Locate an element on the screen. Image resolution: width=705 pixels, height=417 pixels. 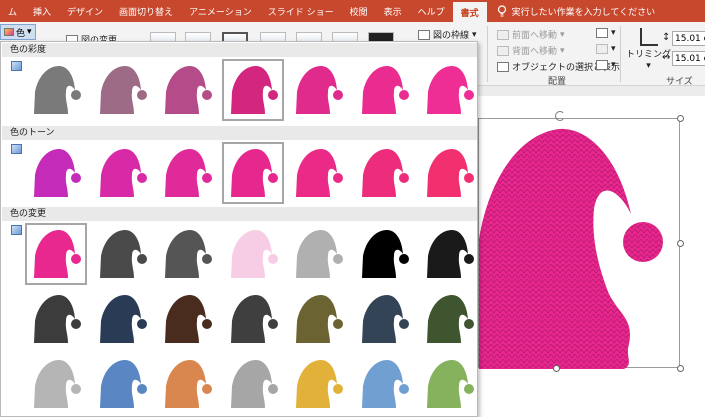
color-button: 色 ▾ is located at coordinates (18, 32).